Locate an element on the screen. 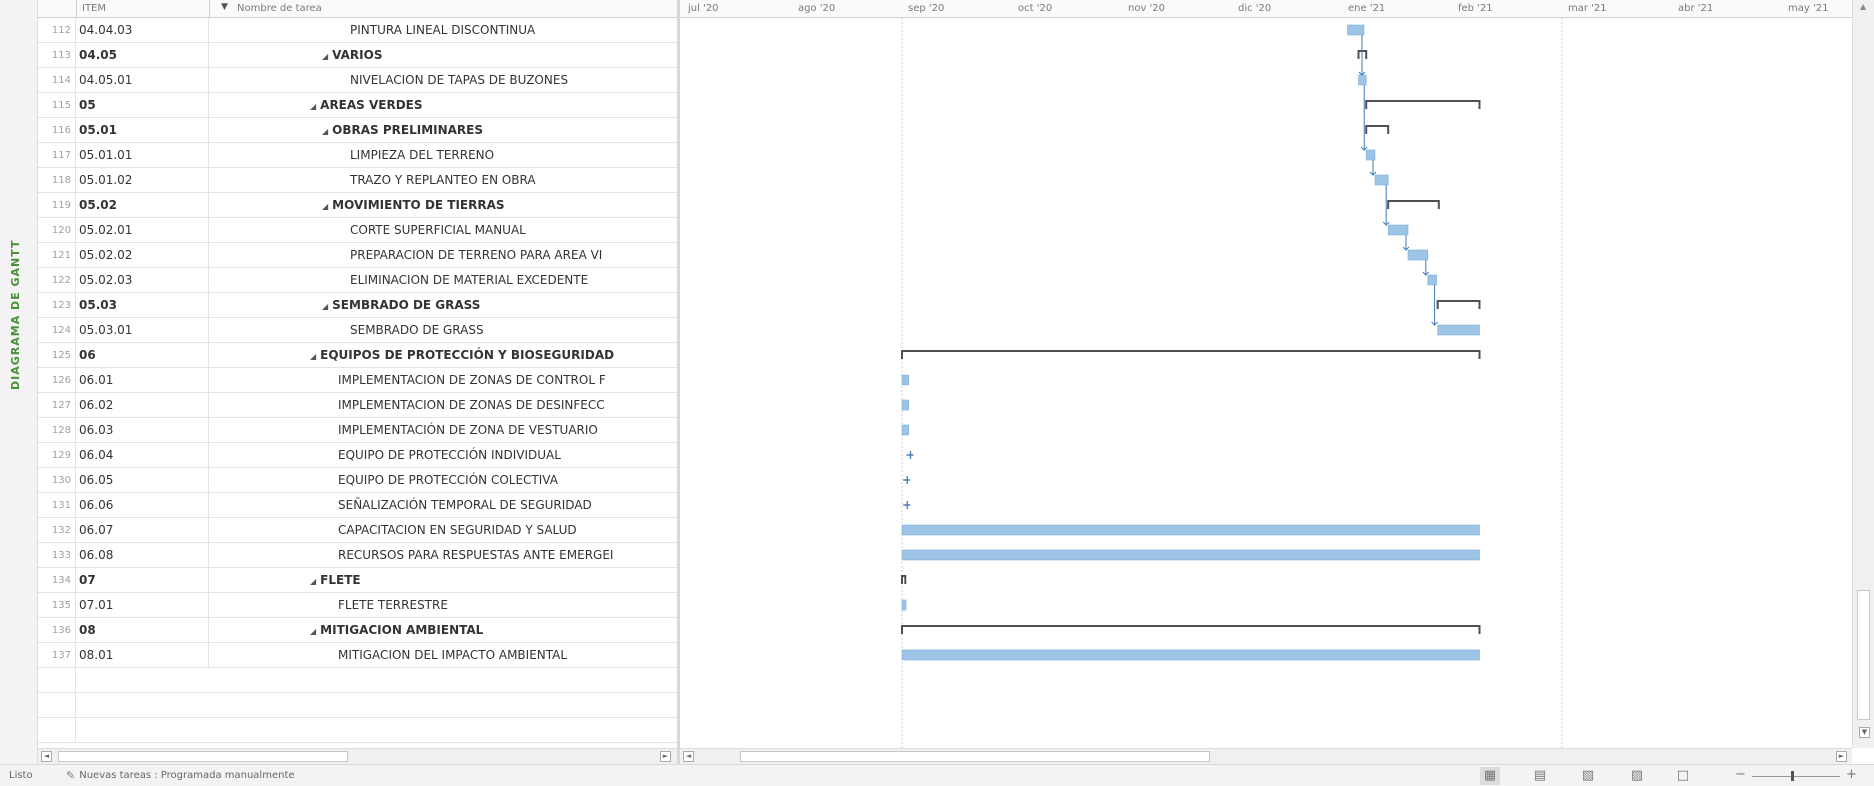  item-cell: 04.05 is located at coordinates (144, 55).